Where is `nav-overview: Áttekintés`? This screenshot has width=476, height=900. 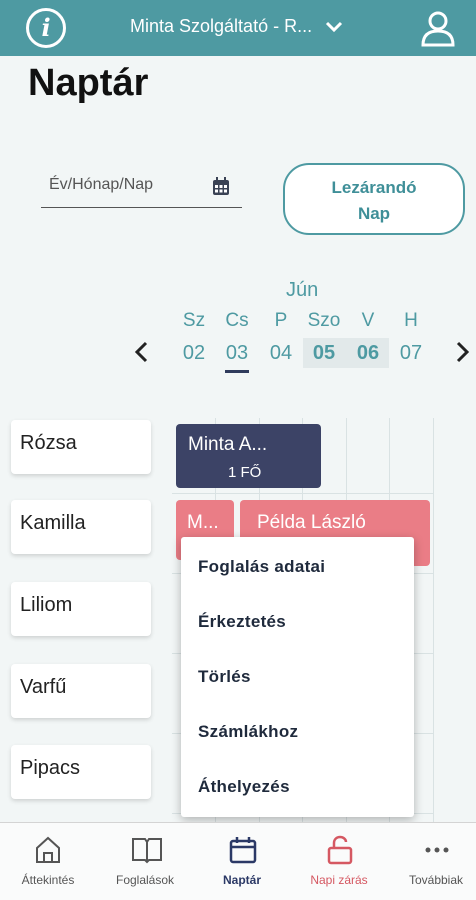 nav-overview: Áttekintés is located at coordinates (48, 861).